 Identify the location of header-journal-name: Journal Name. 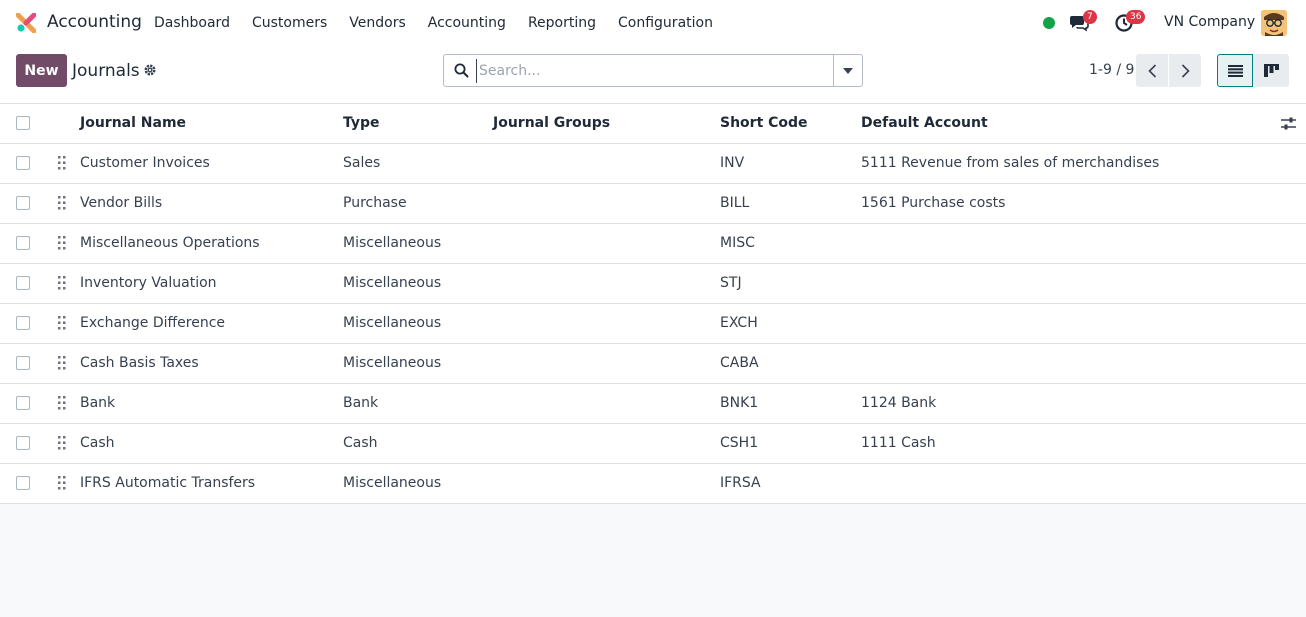
(133, 124).